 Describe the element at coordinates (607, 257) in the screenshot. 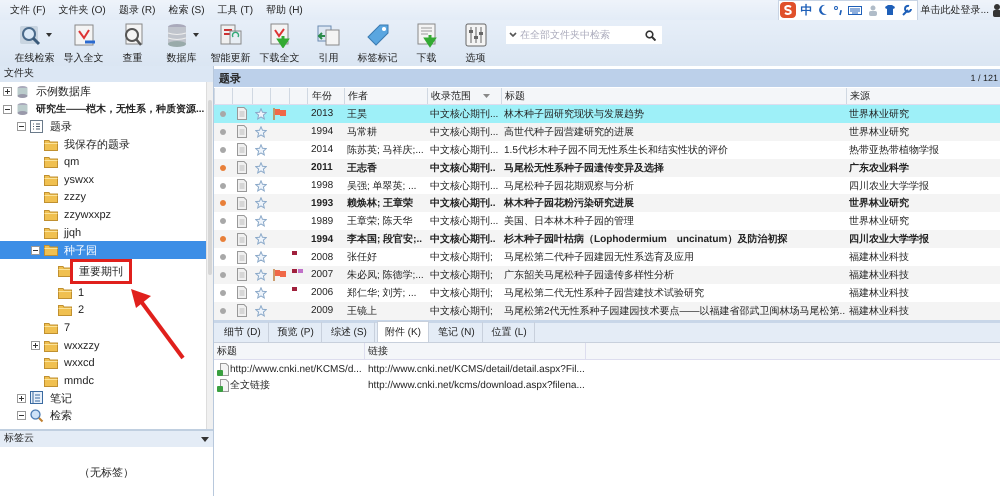

I see `table-row: 2008 张任好 中文核心期刊; 马尾松第二代种子园建园无性系选育及应用 福建林业科技` at that location.